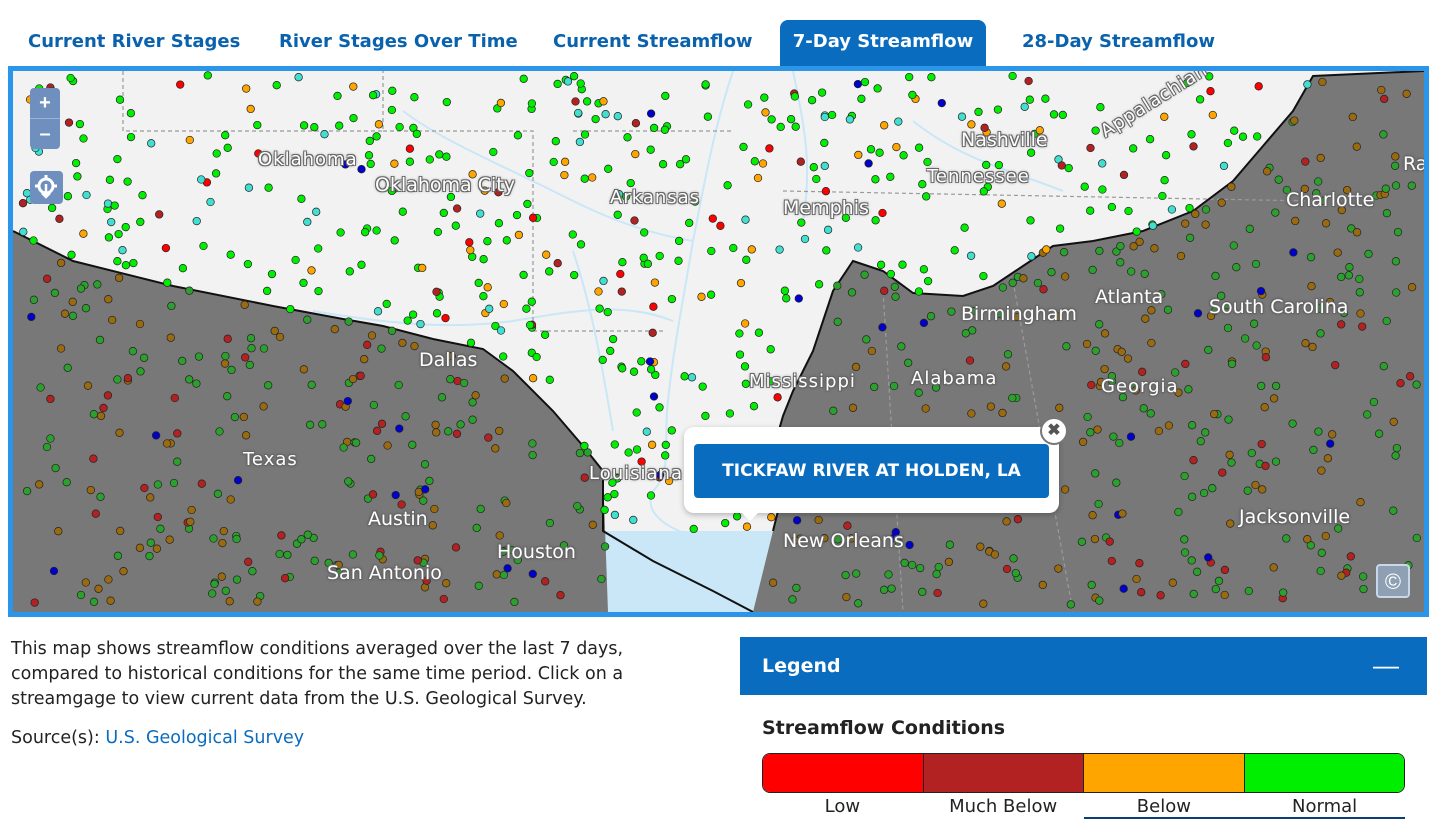 Image resolution: width=1443 pixels, height=819 pixels. What do you see at coordinates (46, 187) in the screenshot?
I see `download-button` at bounding box center [46, 187].